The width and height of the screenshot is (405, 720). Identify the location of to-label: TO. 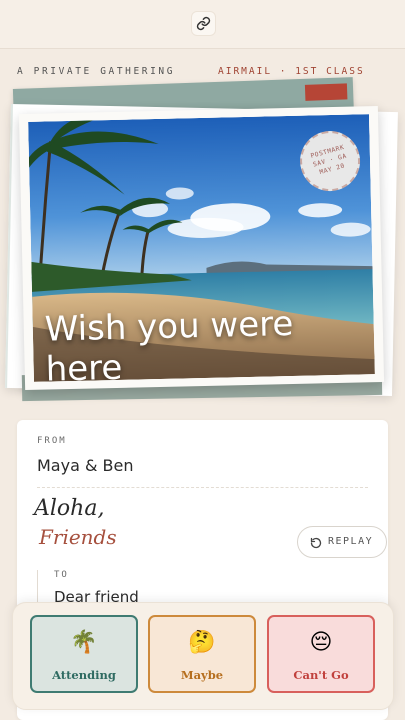
(61, 575).